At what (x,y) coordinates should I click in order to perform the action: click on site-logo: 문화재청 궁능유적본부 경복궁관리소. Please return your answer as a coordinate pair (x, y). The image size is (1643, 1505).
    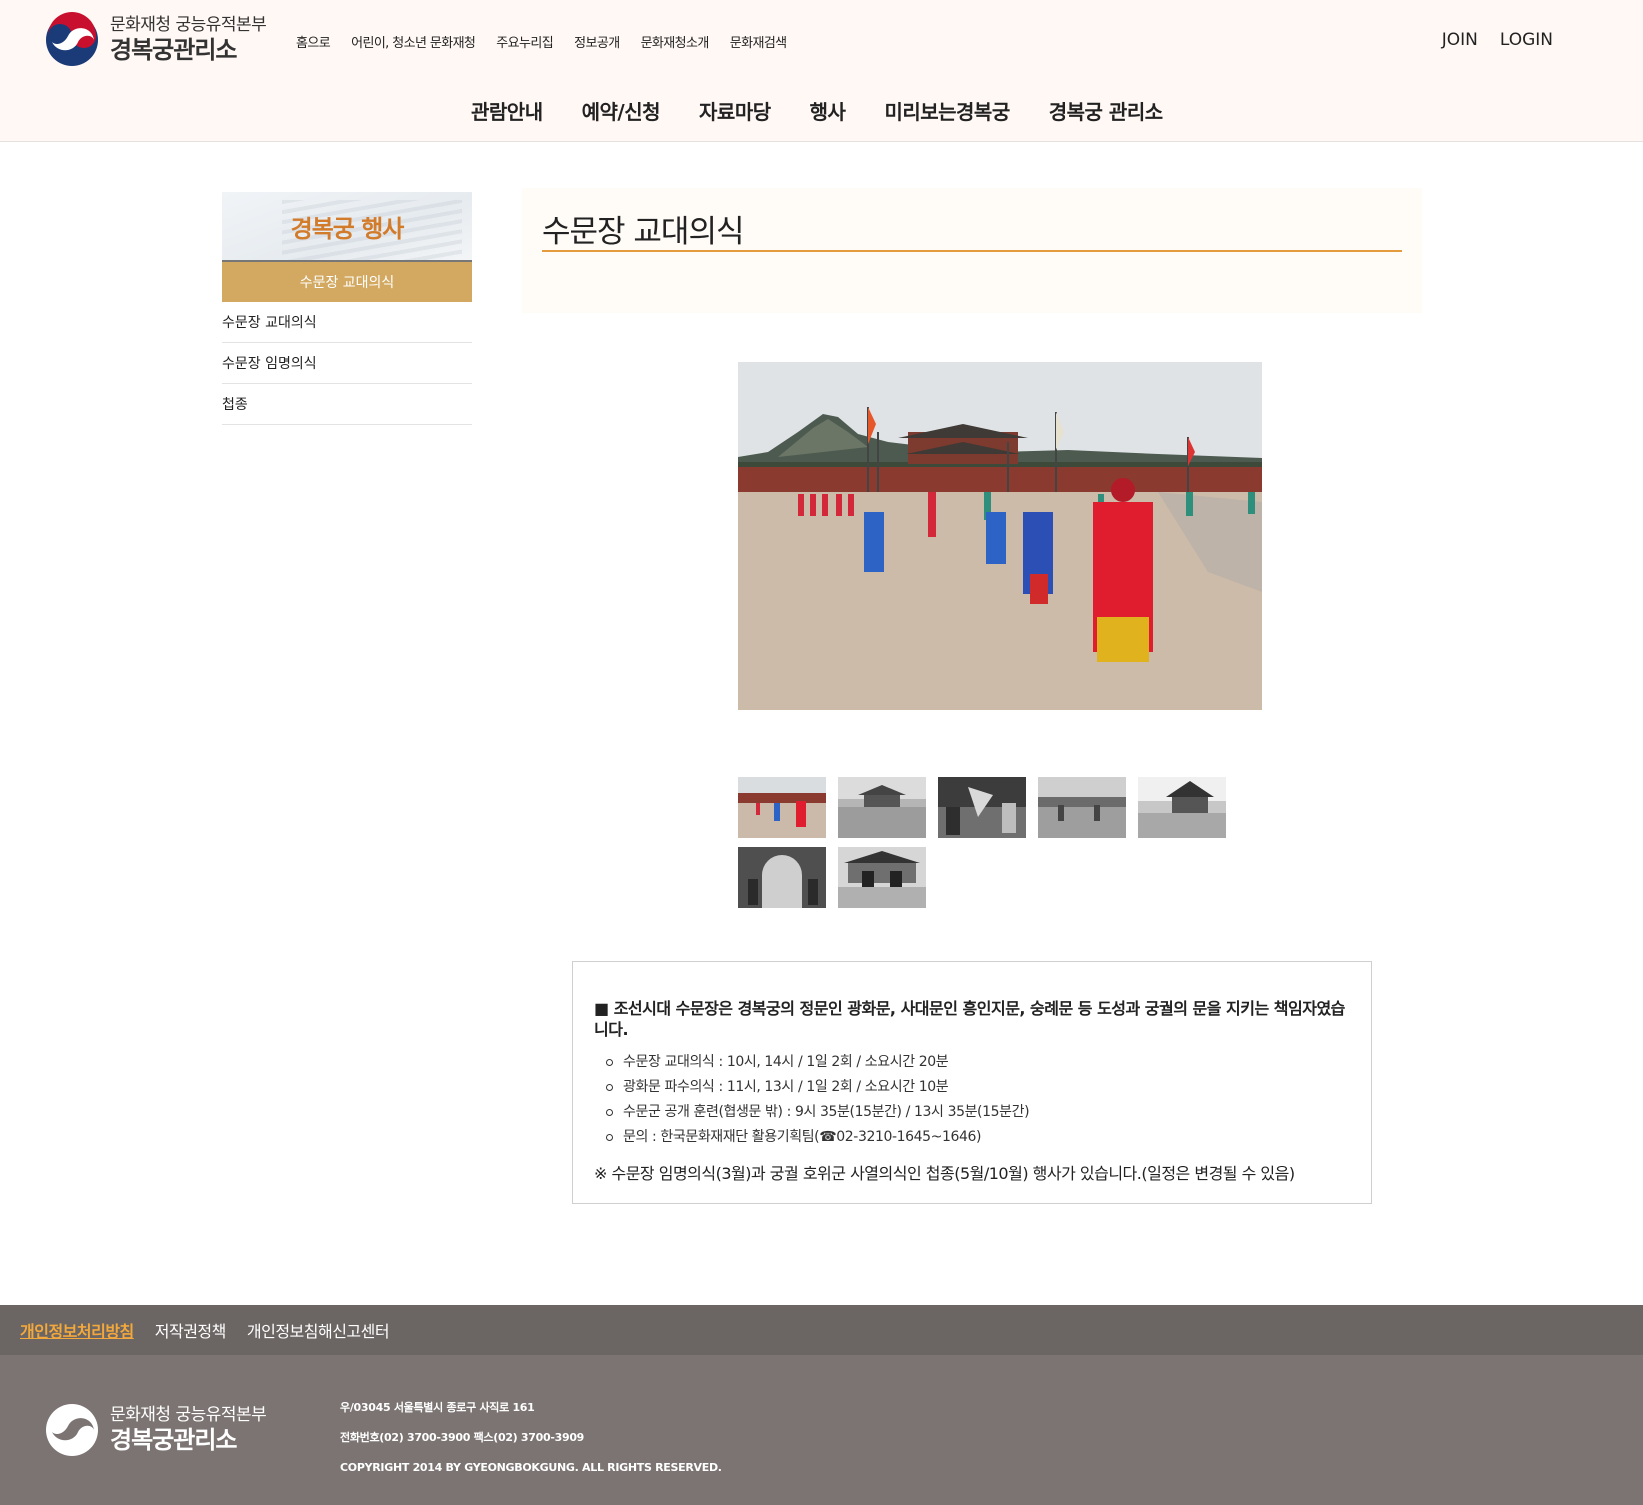
    Looking at the image, I should click on (155, 40).